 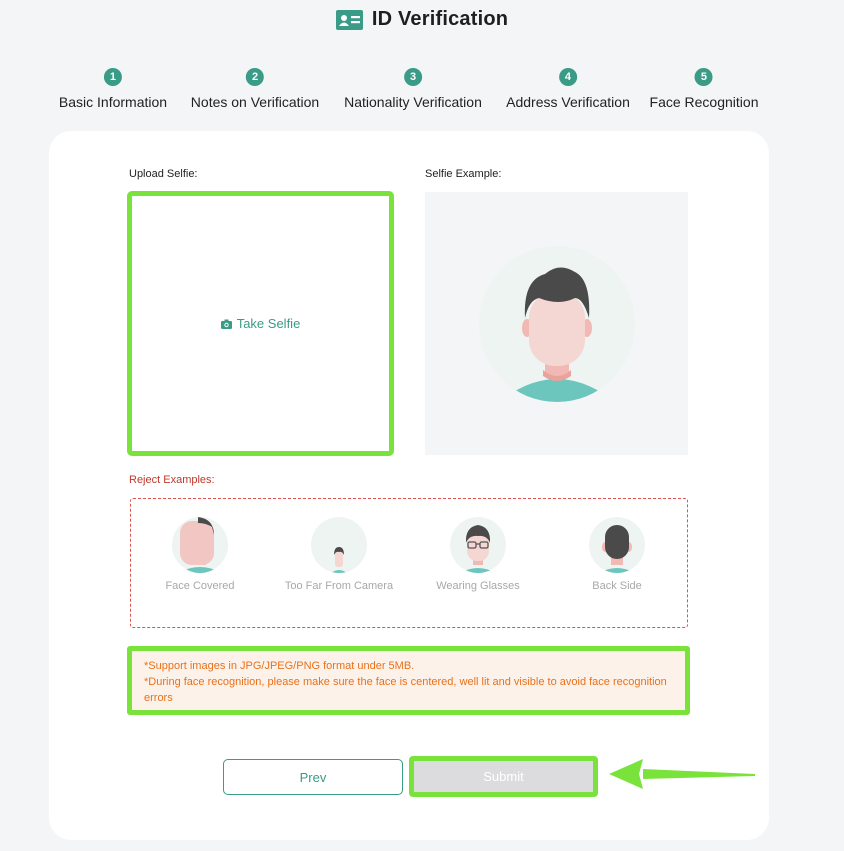 I want to click on selfie-example-avatar, so click(x=556, y=323).